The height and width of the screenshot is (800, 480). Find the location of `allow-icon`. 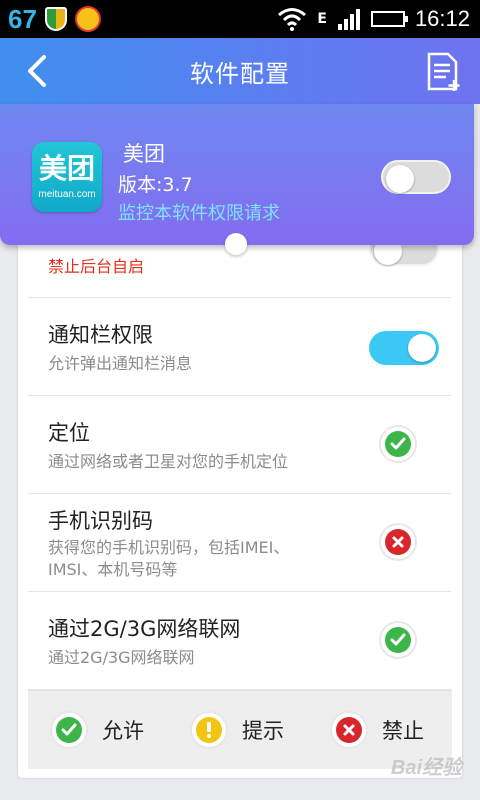

allow-icon is located at coordinates (69, 730).